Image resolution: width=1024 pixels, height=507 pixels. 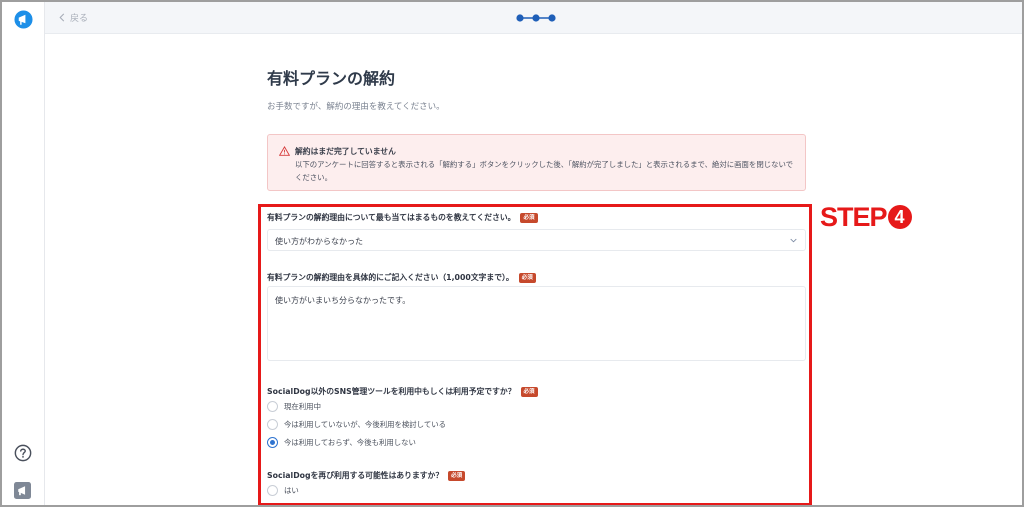 What do you see at coordinates (536, 323) in the screenshot?
I see `reason-detail-textarea: 使い方がいまいち分らなかったです。` at bounding box center [536, 323].